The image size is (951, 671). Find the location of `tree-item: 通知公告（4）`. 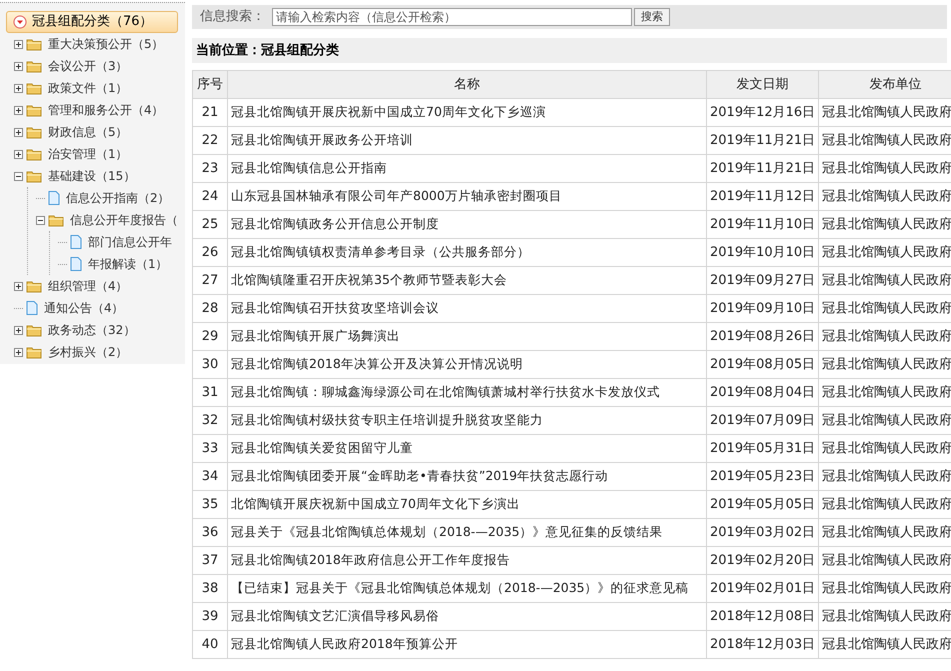

tree-item: 通知公告（4） is located at coordinates (84, 308).